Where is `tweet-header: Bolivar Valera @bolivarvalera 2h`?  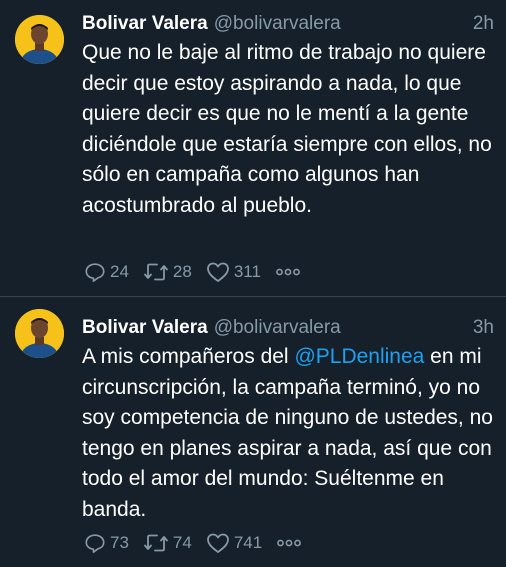 tweet-header: Bolivar Valera @bolivarvalera 2h is located at coordinates (288, 24).